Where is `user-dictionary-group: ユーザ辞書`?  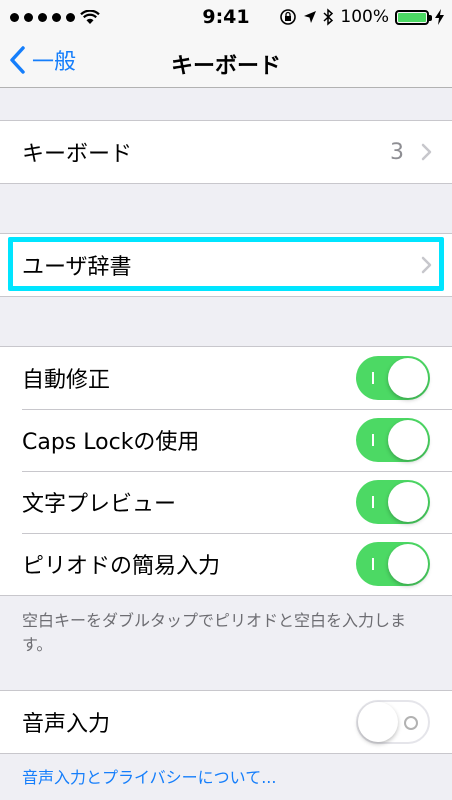
user-dictionary-group: ユーザ辞書 is located at coordinates (226, 265).